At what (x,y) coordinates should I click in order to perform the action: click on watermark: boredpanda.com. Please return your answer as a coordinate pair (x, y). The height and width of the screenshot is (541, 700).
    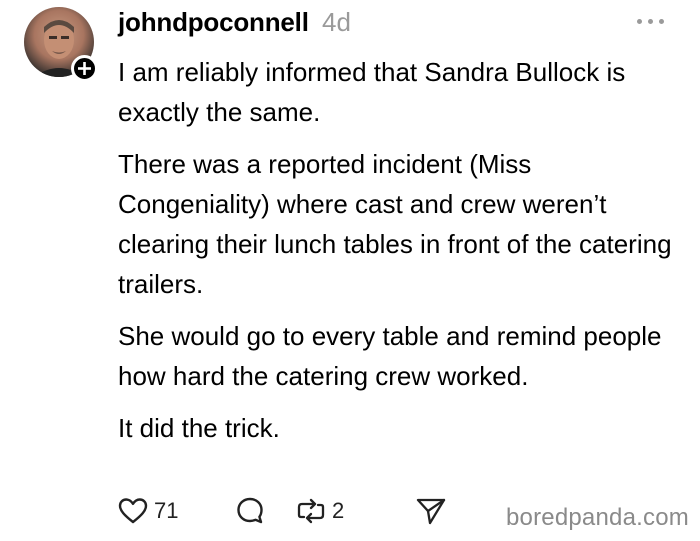
    Looking at the image, I should click on (597, 517).